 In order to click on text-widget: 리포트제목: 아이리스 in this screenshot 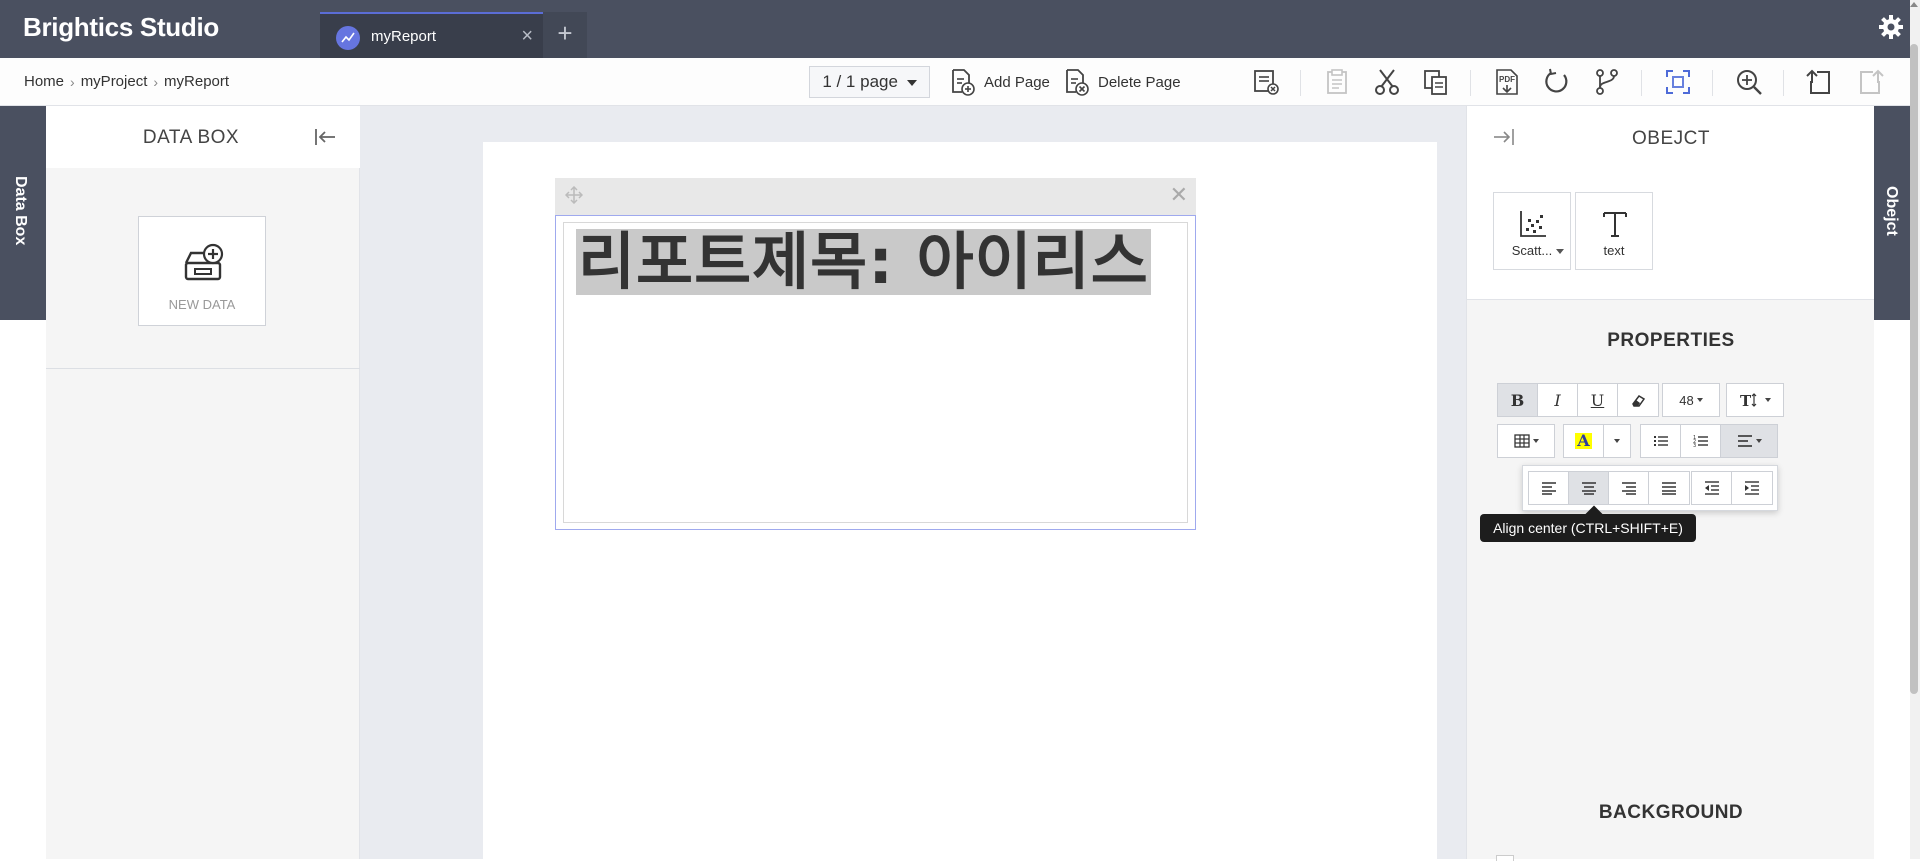, I will do `click(875, 372)`.